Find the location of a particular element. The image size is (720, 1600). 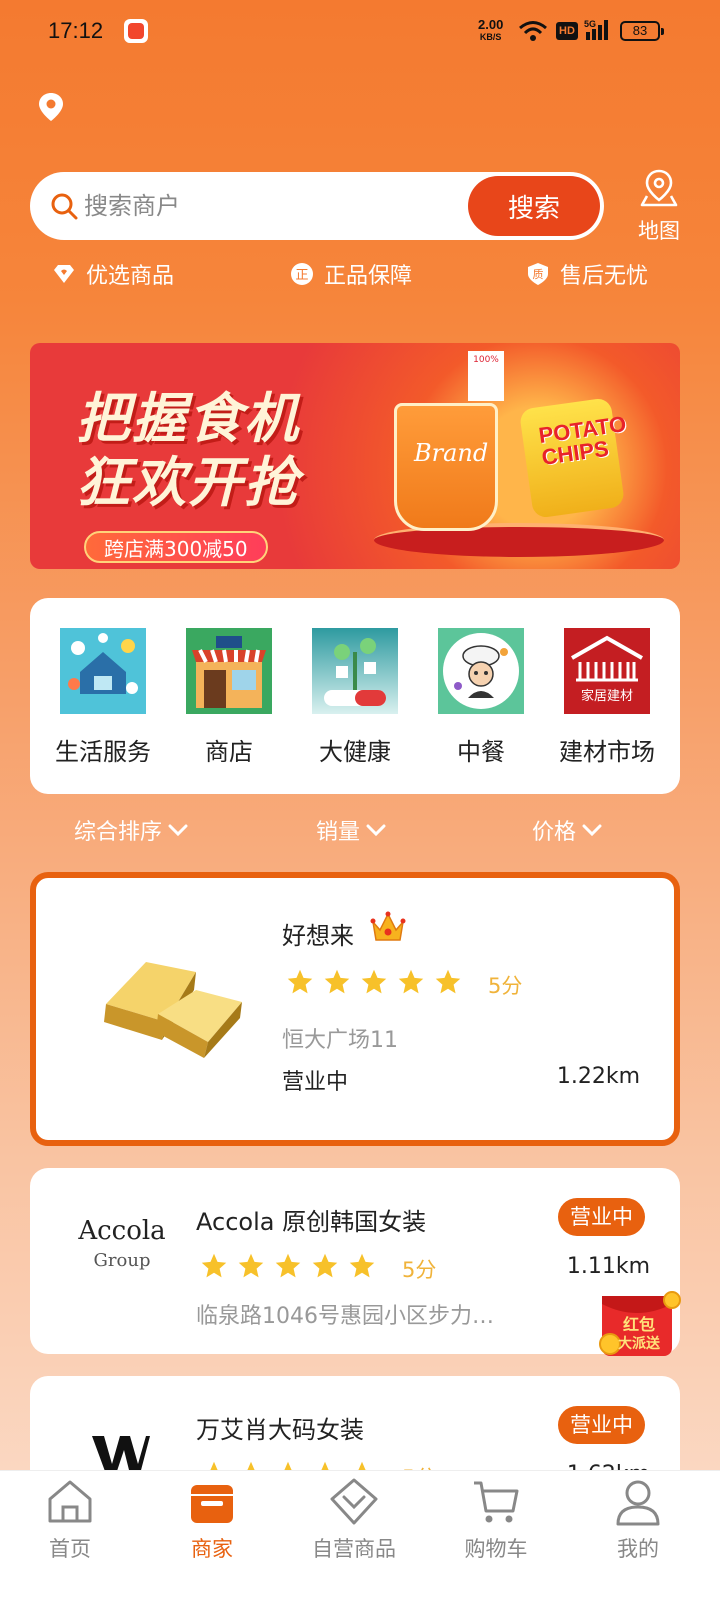

map-button: 地图 is located at coordinates (659, 206).